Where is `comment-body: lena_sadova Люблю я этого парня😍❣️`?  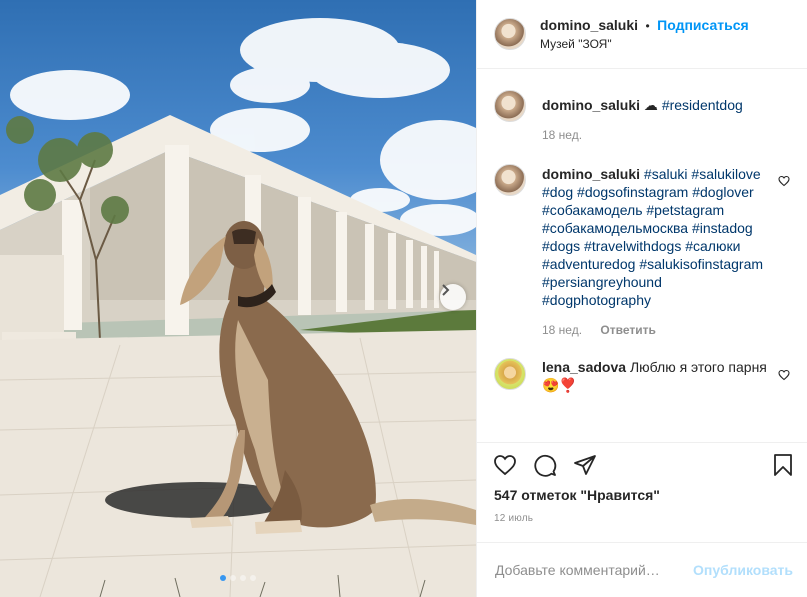
comment-body: lena_sadova Люблю я этого парня😍❣️ is located at coordinates (654, 376).